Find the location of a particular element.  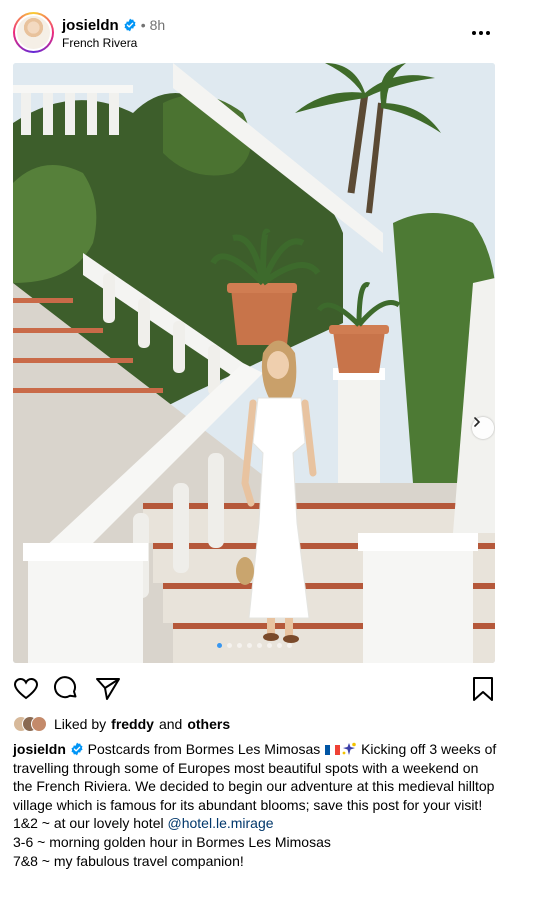

username: josieldn is located at coordinates (90, 25).